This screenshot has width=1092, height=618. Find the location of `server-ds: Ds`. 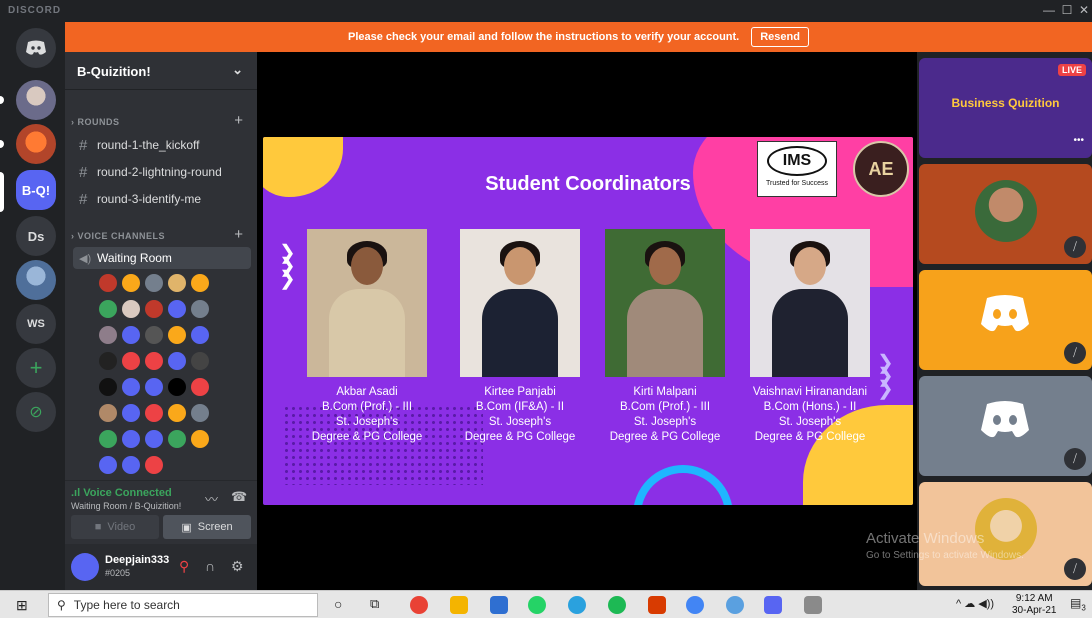

server-ds: Ds is located at coordinates (36, 236).